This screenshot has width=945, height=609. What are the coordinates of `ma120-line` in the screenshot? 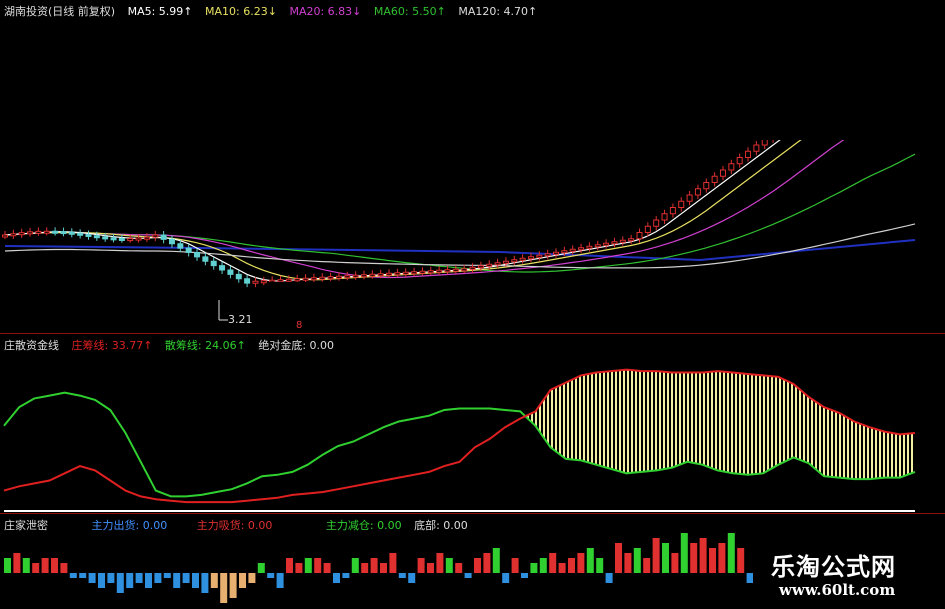 It's located at (460, 246).